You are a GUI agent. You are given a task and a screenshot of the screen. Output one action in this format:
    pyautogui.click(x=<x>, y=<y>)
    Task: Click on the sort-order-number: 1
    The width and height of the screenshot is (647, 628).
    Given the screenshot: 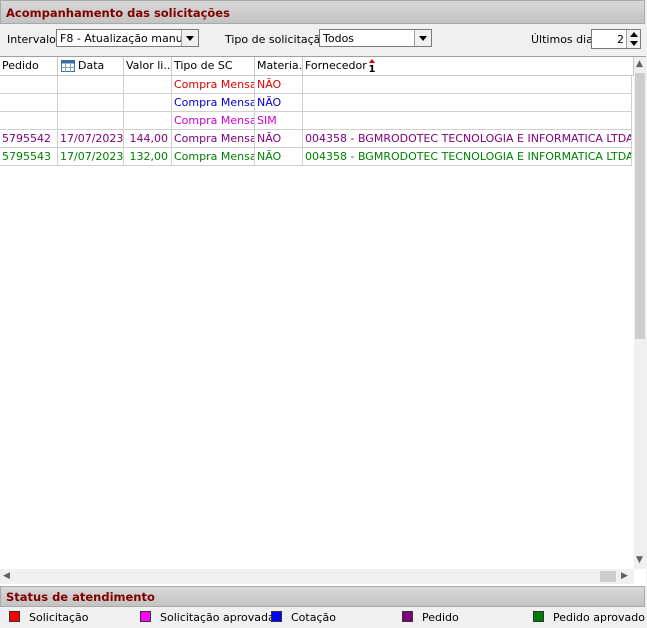 What is the action you would take?
    pyautogui.click(x=372, y=68)
    